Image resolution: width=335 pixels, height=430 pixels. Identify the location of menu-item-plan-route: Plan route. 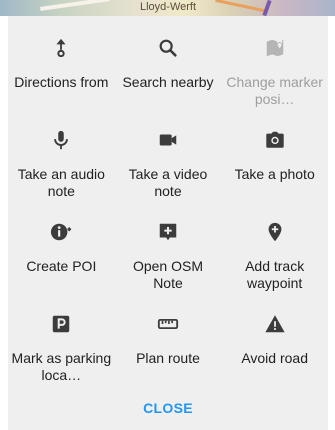
(168, 346).